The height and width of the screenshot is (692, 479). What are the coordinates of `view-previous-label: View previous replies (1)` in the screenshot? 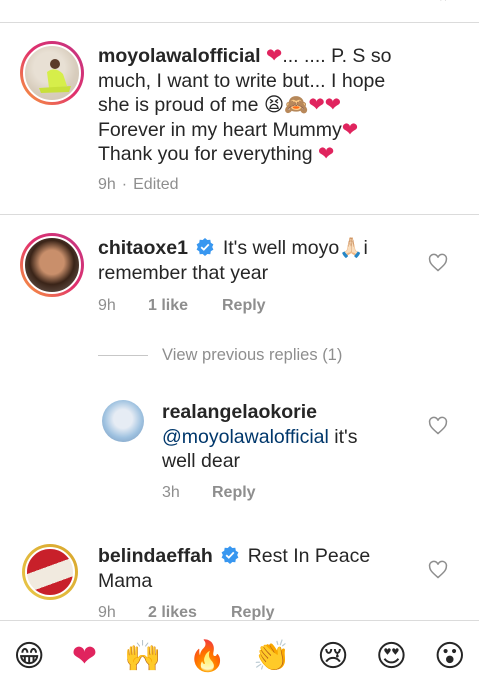 It's located at (252, 355).